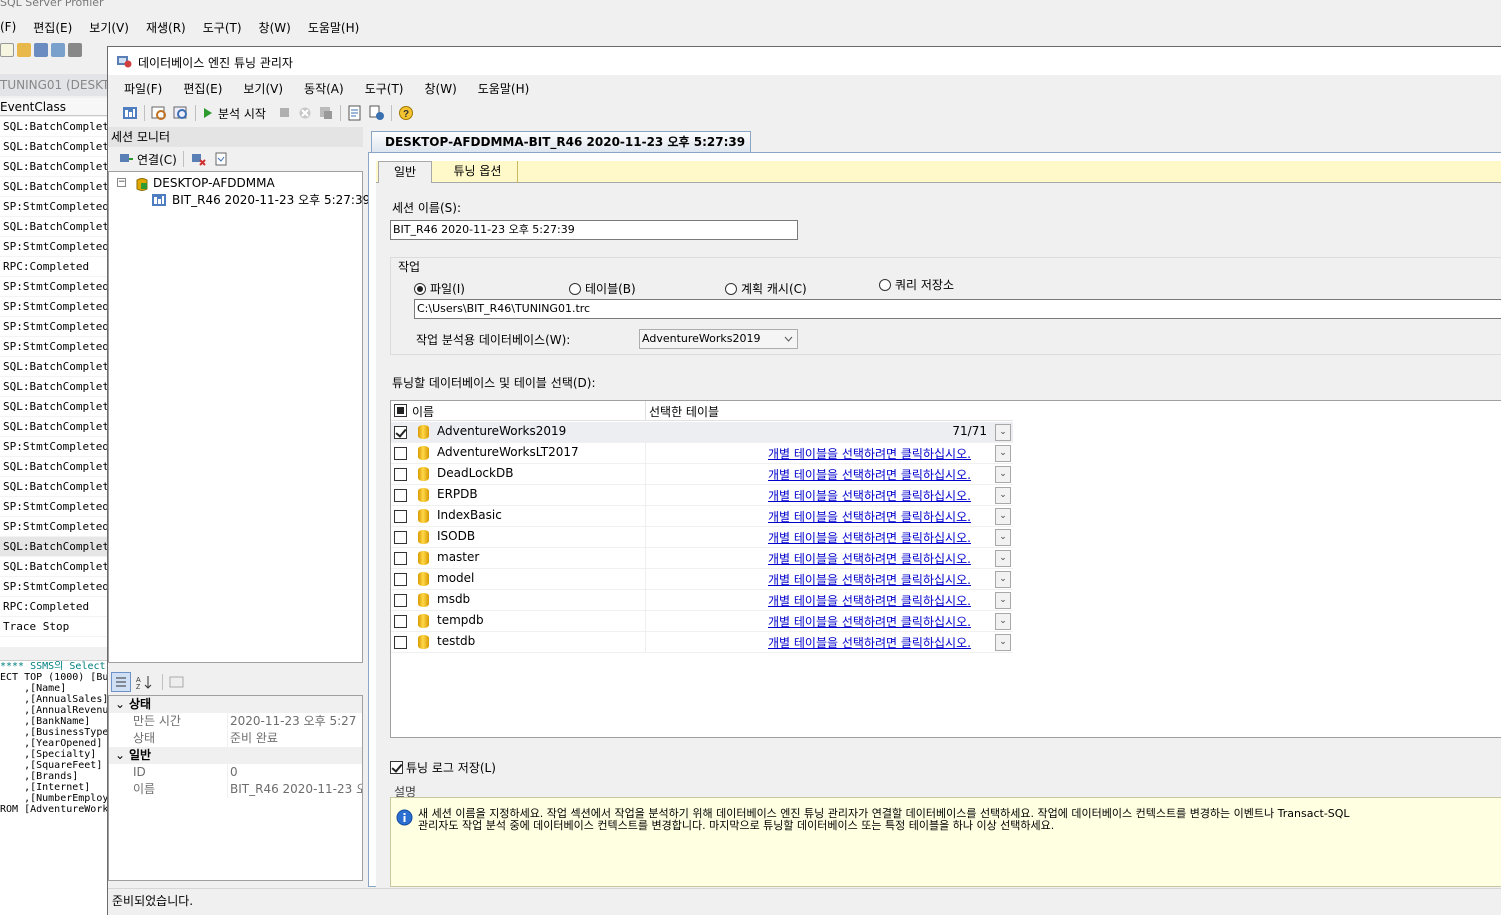 This screenshot has height=915, width=1501. I want to click on profiler-menu-item: 도구(T), so click(222, 27).